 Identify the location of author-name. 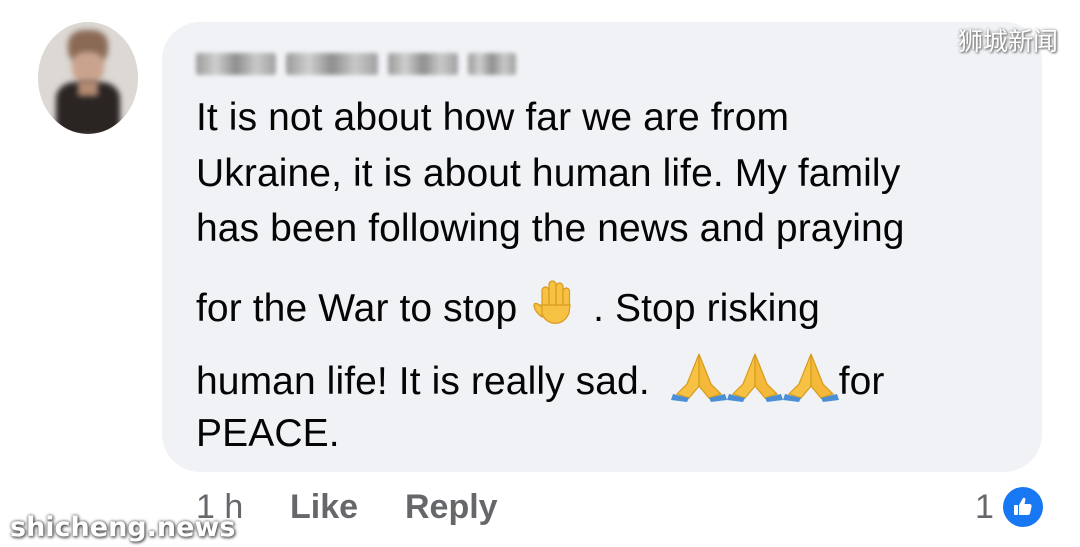
(361, 64).